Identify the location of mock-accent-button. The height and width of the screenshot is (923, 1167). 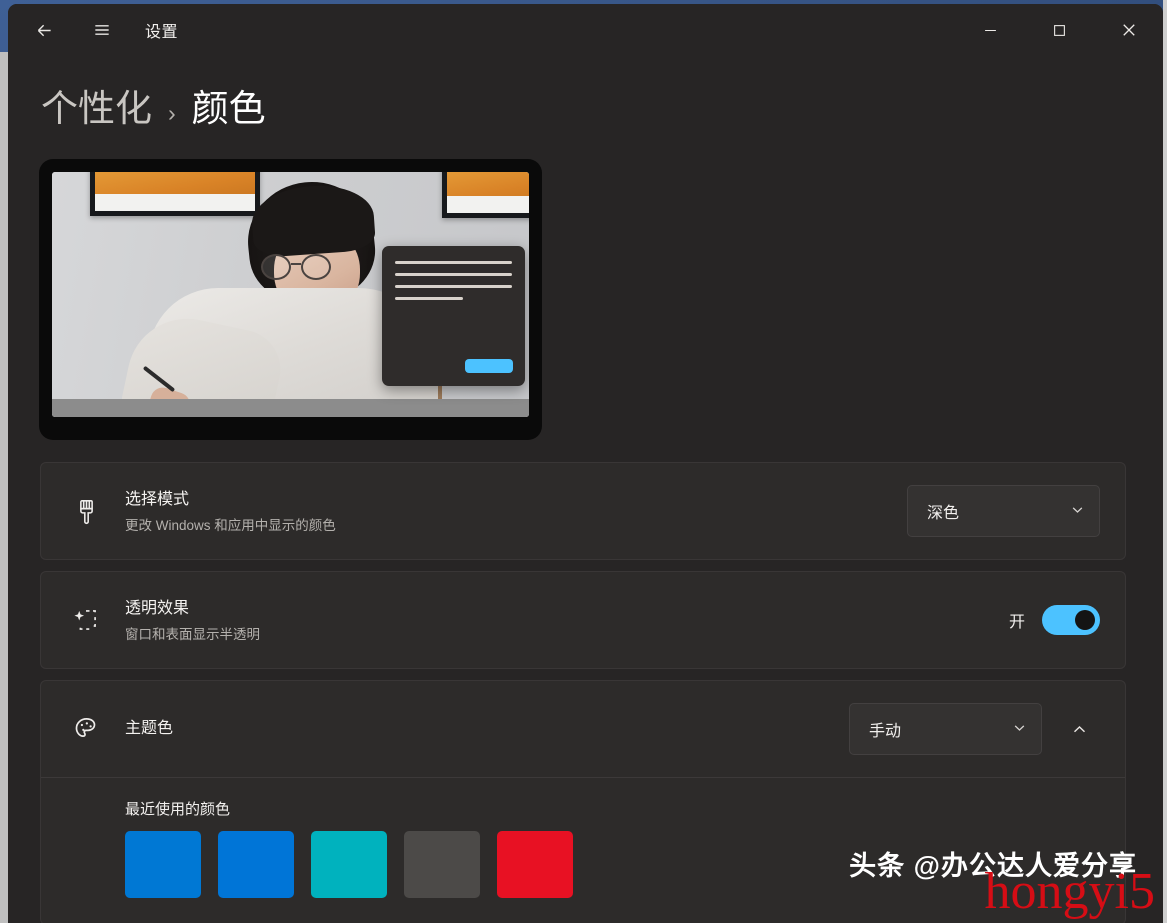
(489, 366).